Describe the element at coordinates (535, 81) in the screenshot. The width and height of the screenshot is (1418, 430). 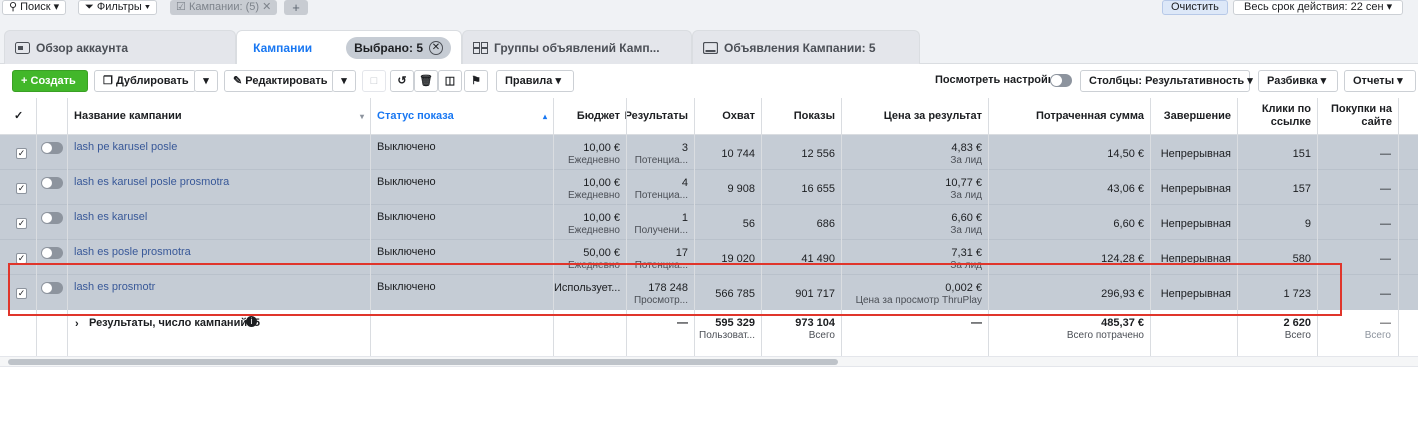
I see `rules-button: Правила ▾` at that location.